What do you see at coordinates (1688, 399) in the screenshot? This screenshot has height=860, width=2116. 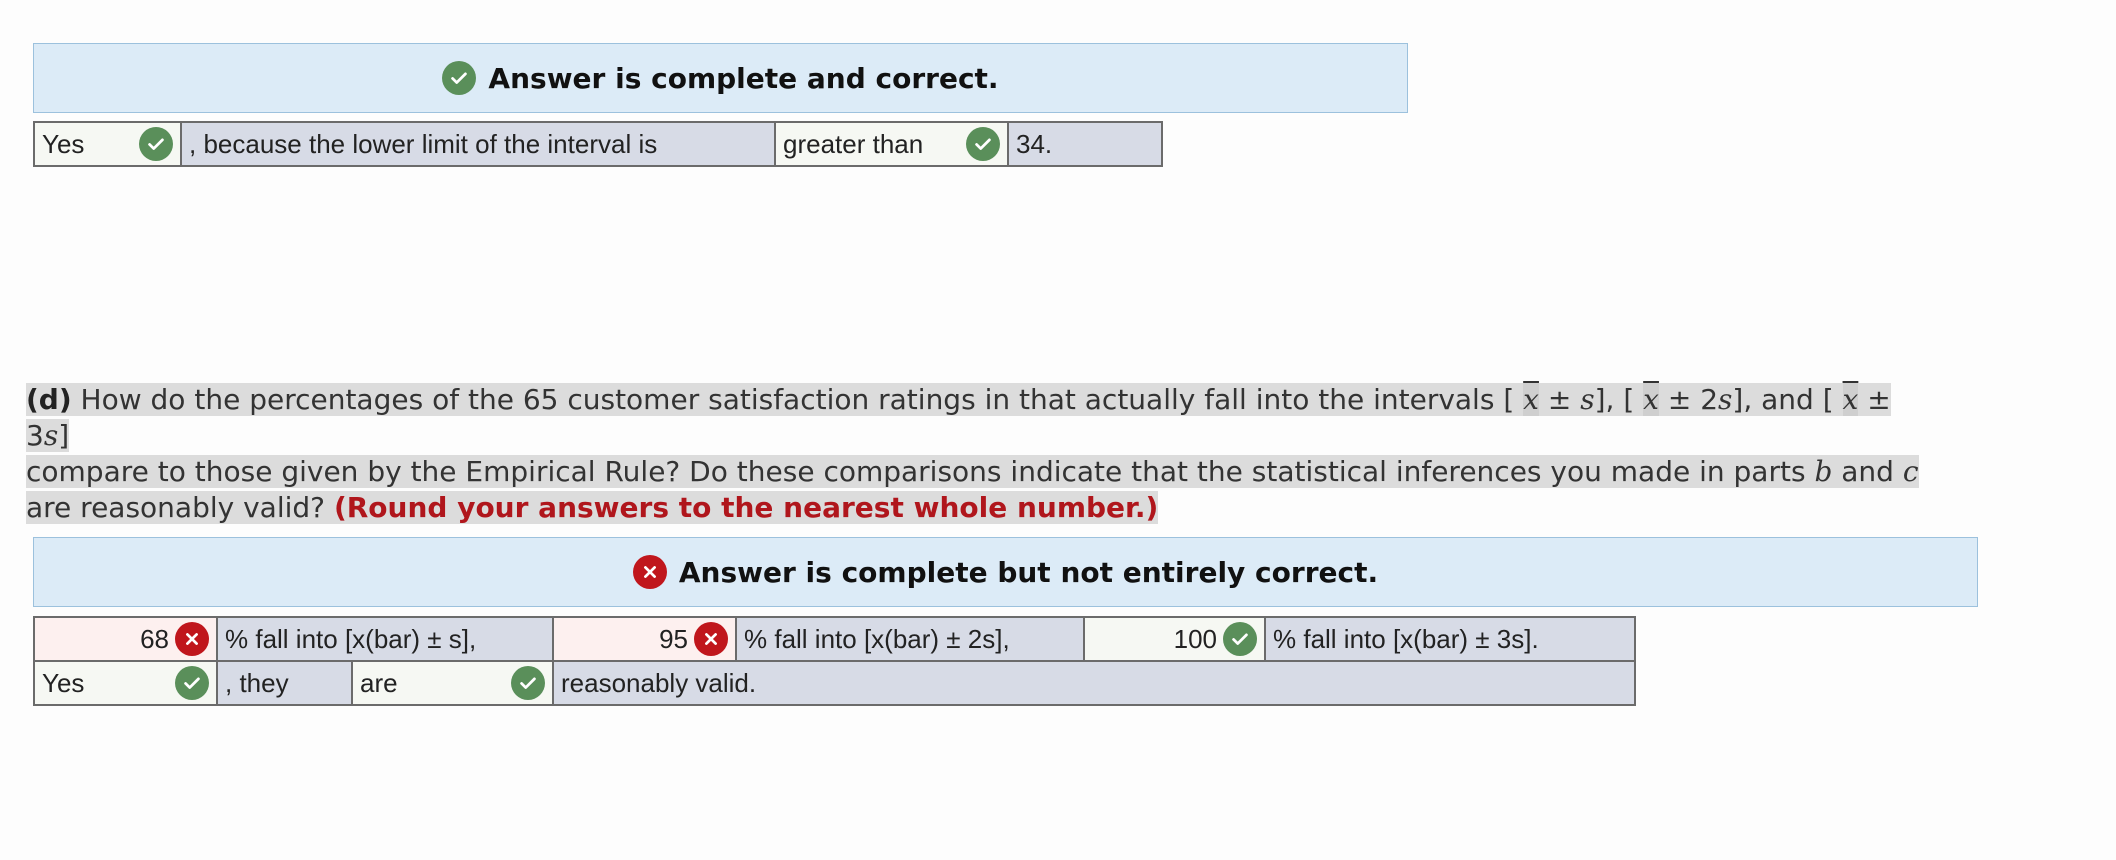 I see `interval-text: ± 2` at bounding box center [1688, 399].